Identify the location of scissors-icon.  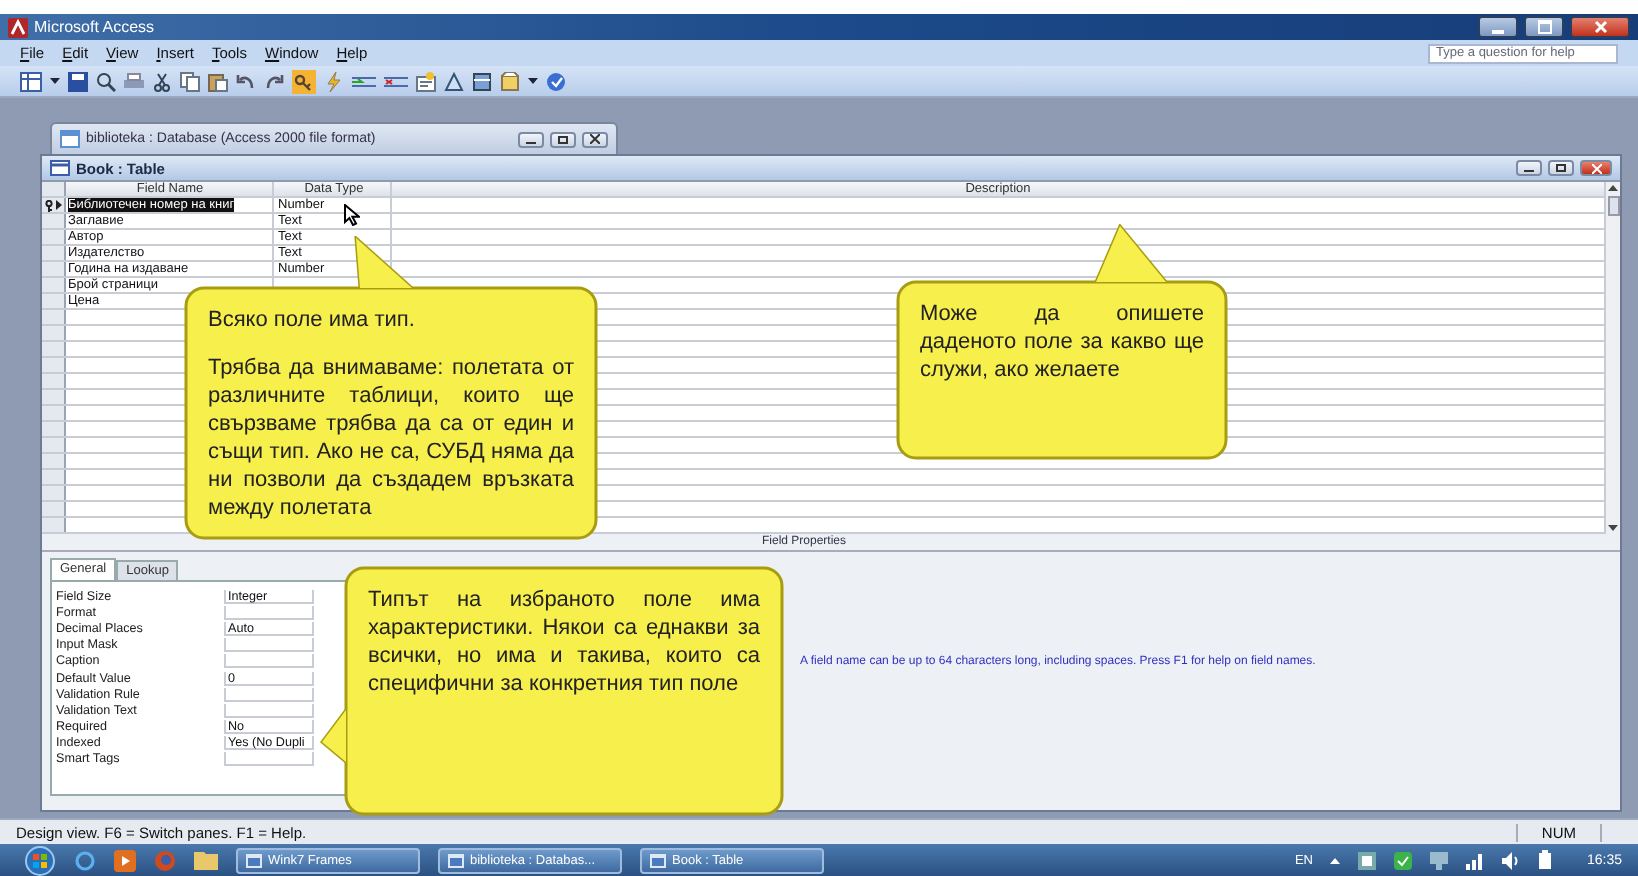
(162, 81).